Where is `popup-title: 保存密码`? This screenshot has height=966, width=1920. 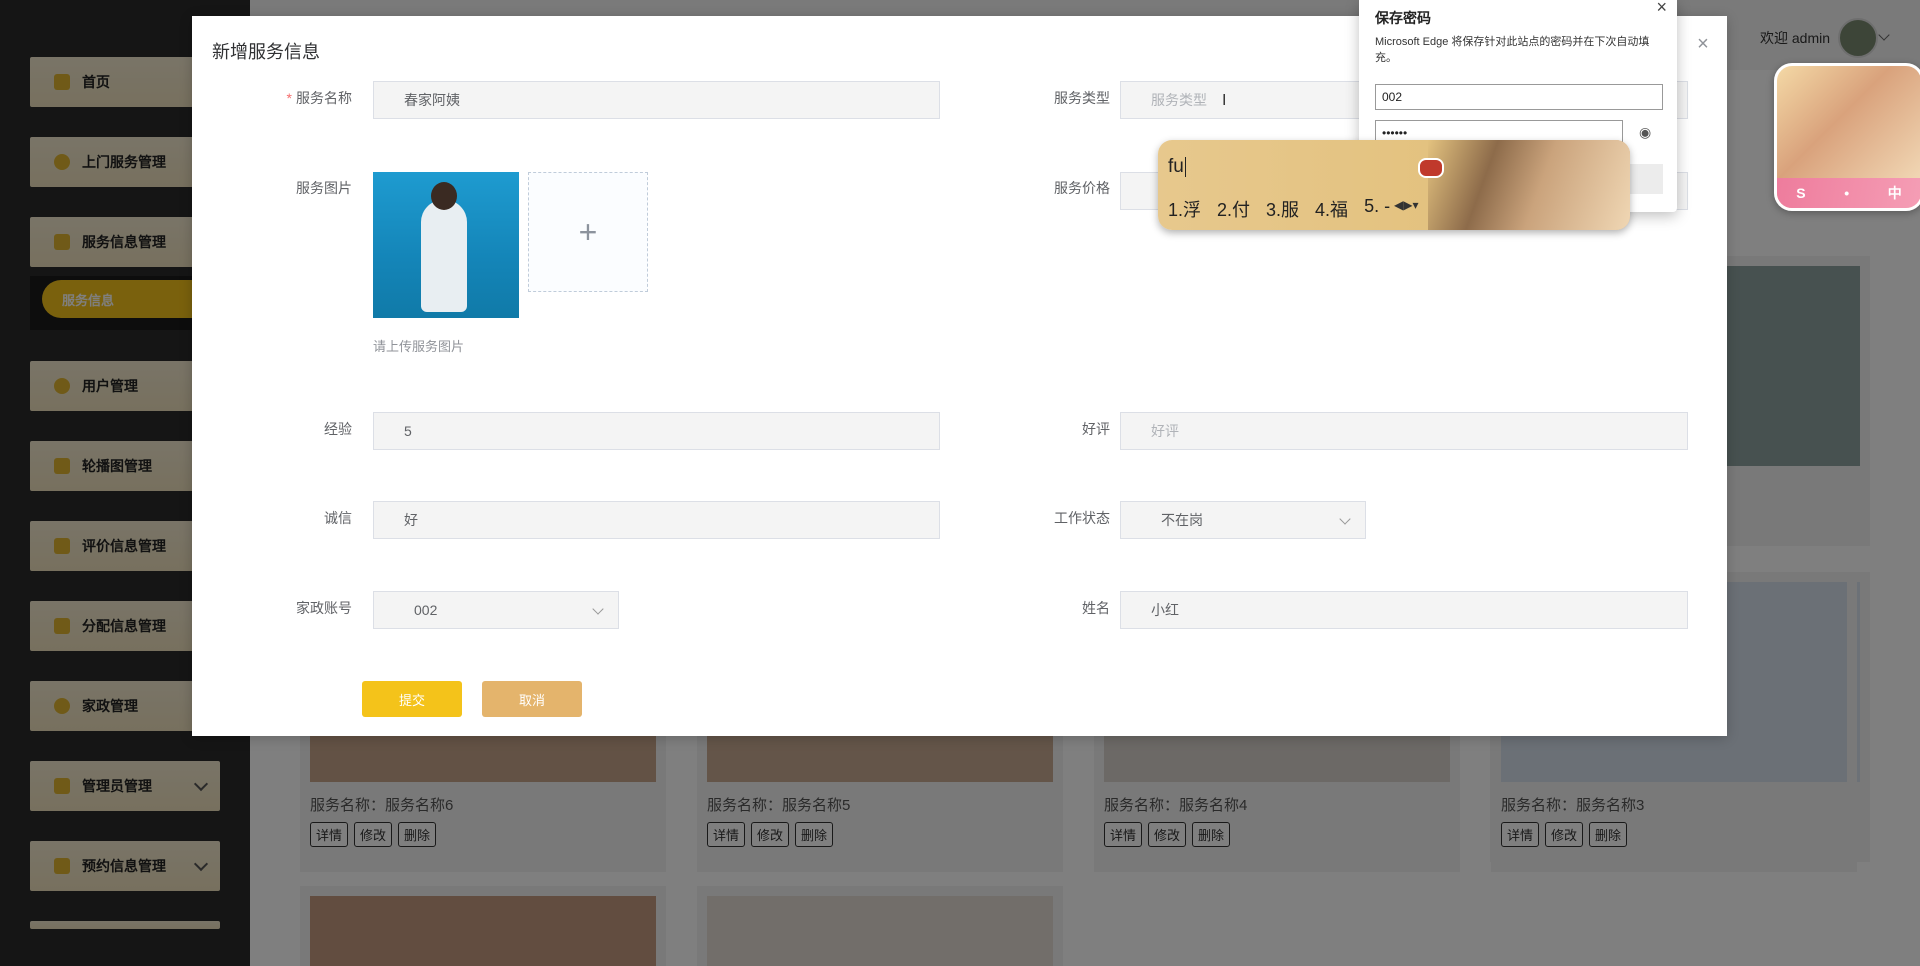
popup-title: 保存密码 is located at coordinates (1403, 18).